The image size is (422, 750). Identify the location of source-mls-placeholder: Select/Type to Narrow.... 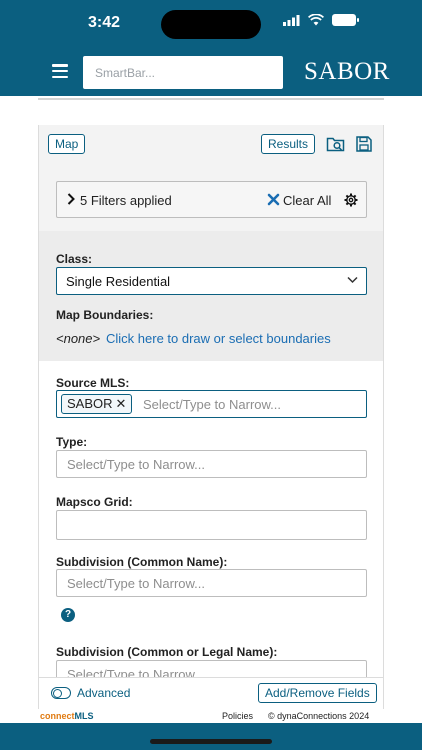
(212, 404).